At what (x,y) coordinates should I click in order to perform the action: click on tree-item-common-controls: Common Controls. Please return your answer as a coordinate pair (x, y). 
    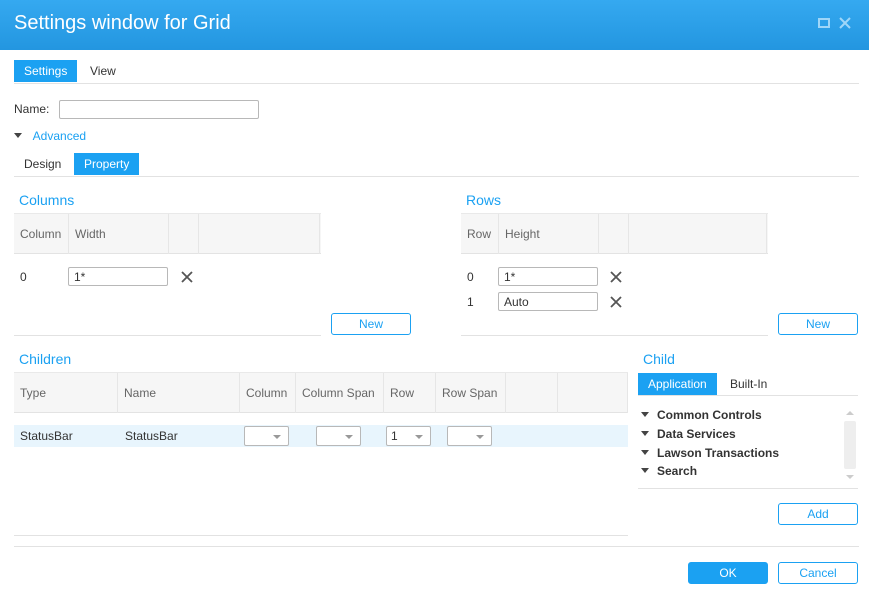
    Looking at the image, I should click on (701, 415).